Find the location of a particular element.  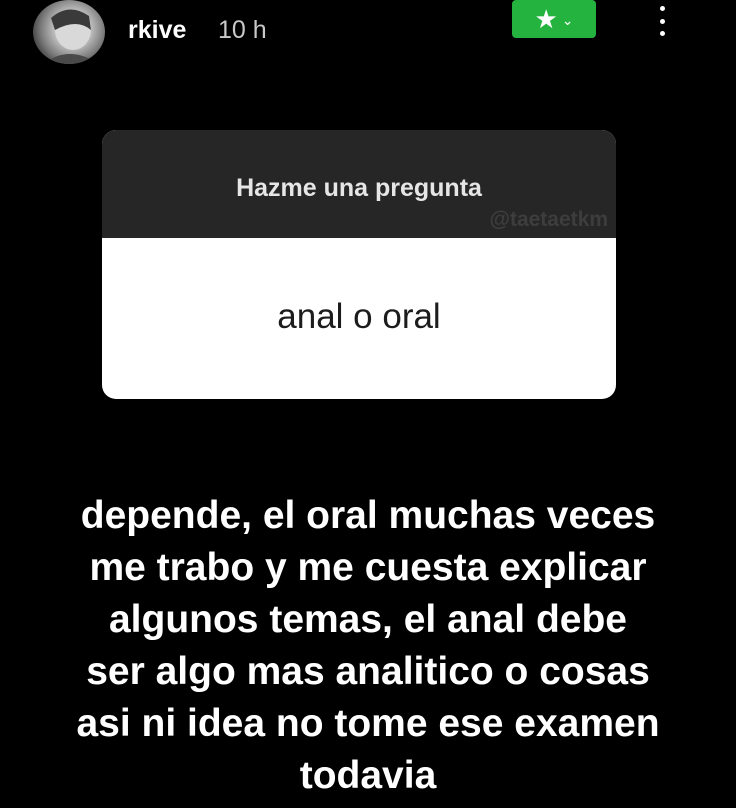

question-text: anal o oral is located at coordinates (359, 316).